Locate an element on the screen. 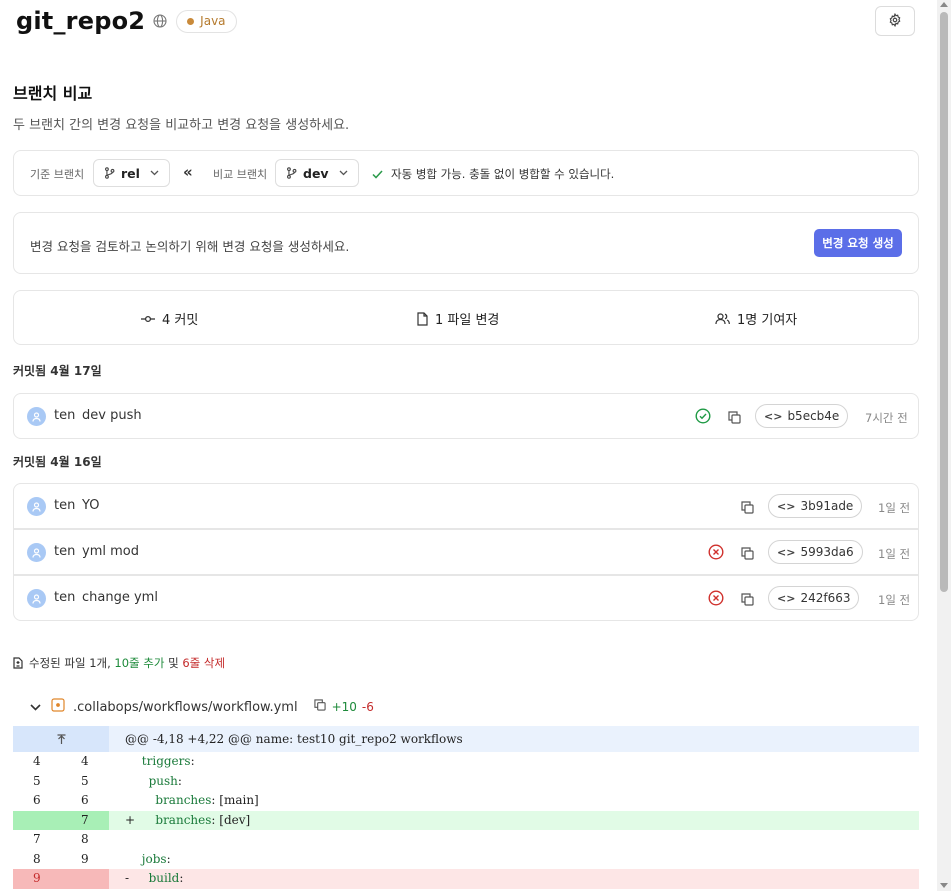  avatar is located at coordinates (36, 416).